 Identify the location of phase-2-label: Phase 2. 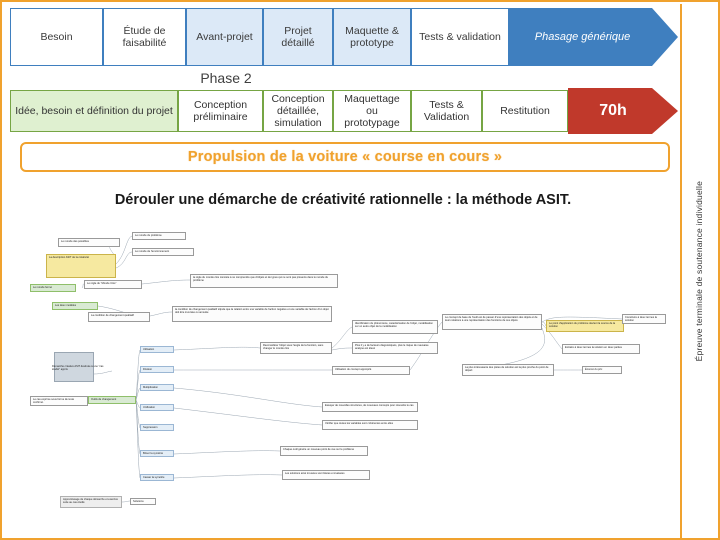
(226, 78).